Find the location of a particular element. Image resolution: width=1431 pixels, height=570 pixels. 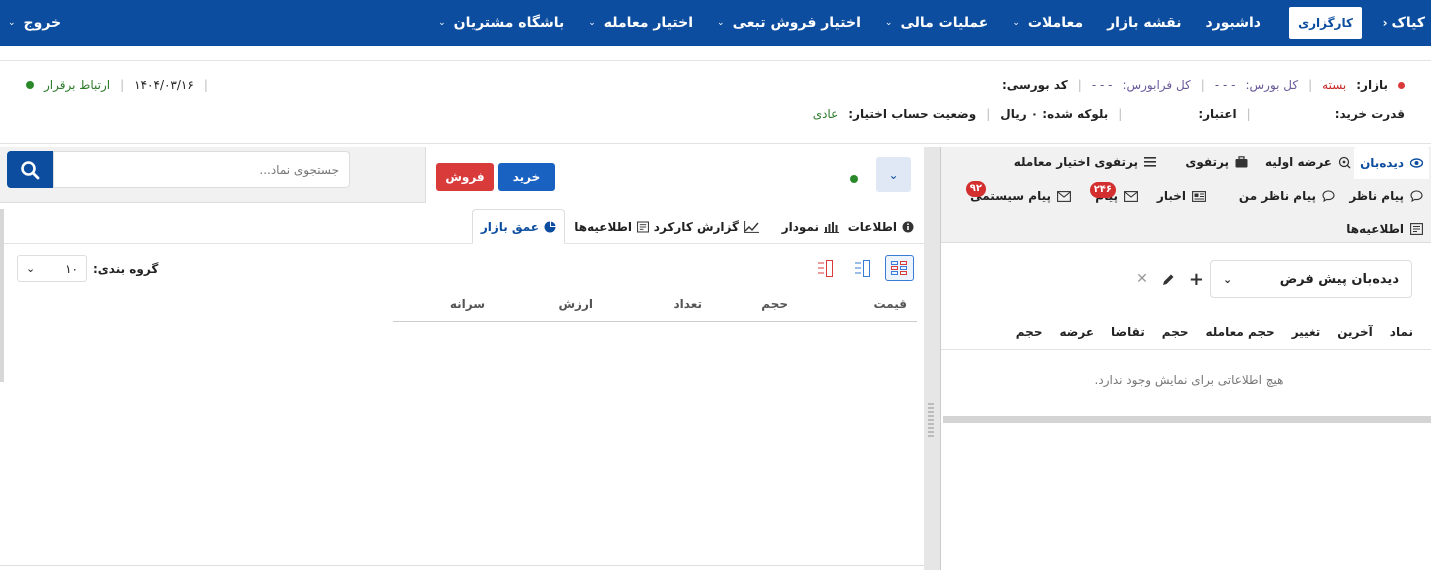

tab-supervisor-message: پیام ناظر is located at coordinates (1386, 196).